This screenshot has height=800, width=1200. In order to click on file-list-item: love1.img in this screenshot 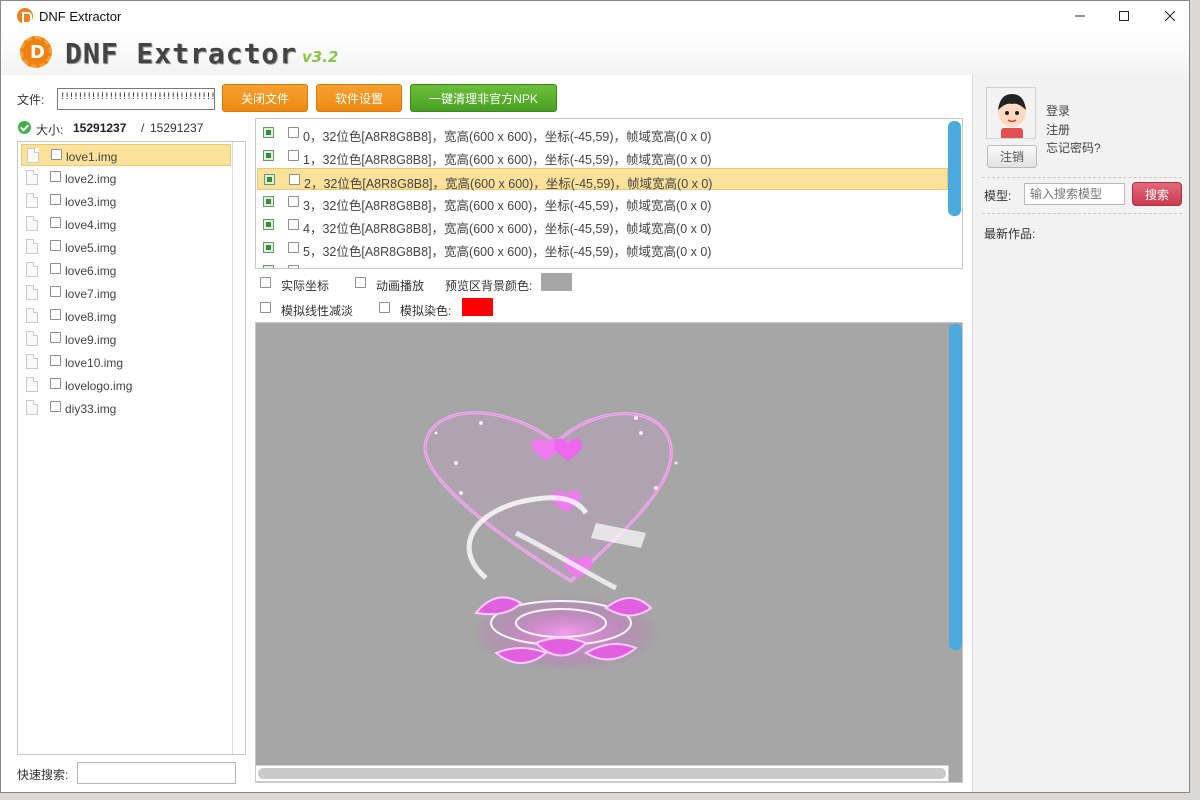, I will do `click(126, 155)`.